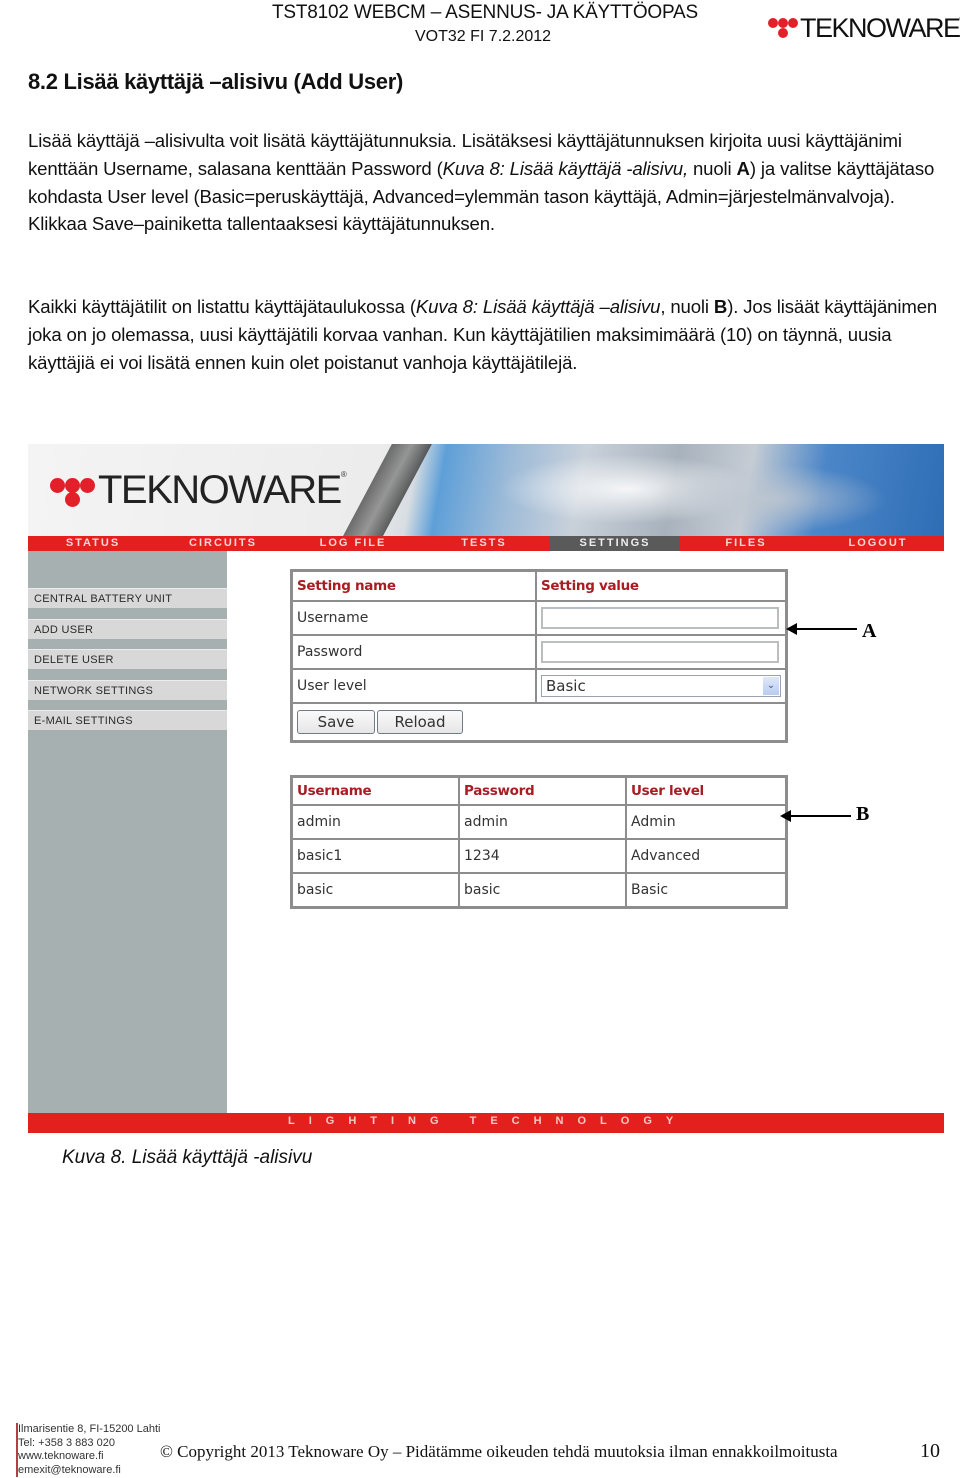  What do you see at coordinates (712, 168) in the screenshot?
I see `text-run: nuoli` at bounding box center [712, 168].